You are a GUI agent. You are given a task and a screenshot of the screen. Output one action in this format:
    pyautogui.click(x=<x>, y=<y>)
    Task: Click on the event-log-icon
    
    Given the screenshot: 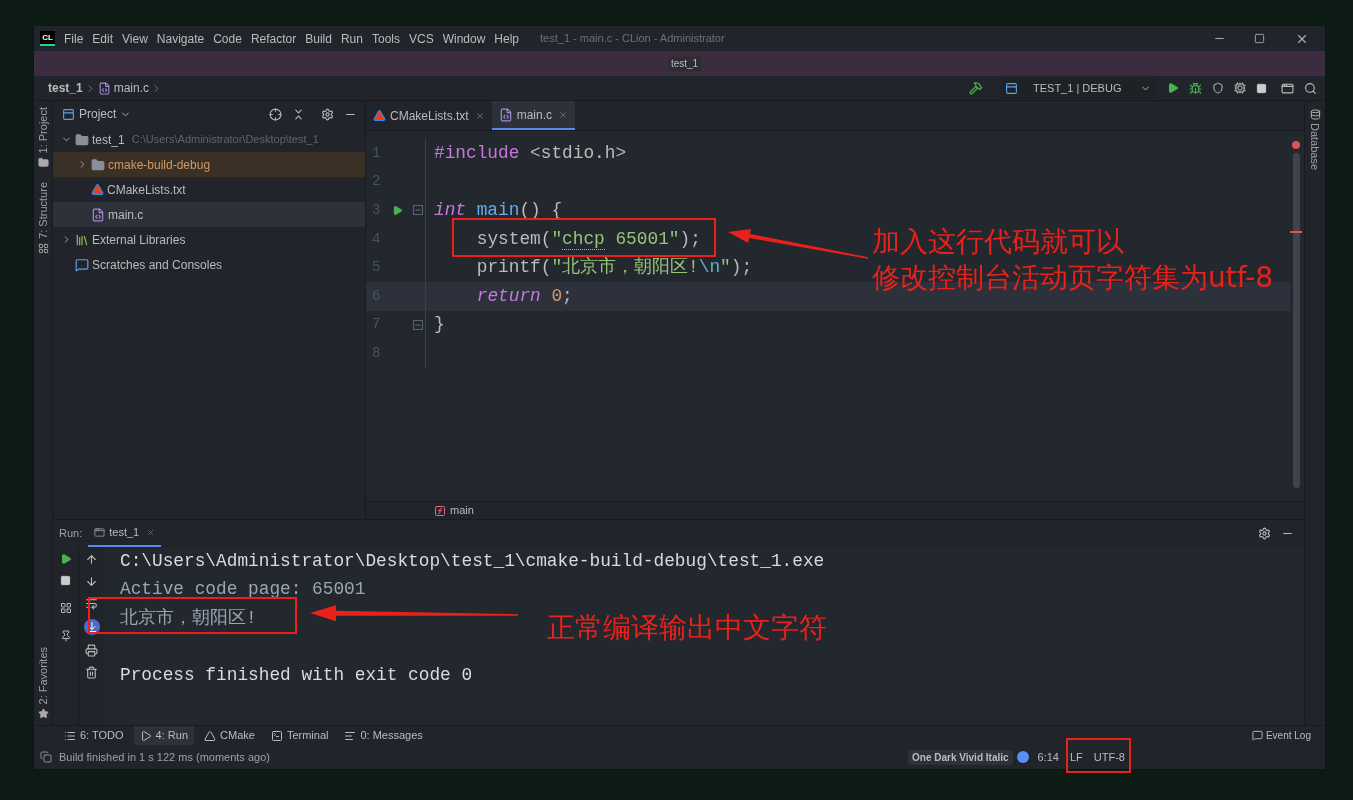 What is the action you would take?
    pyautogui.click(x=1257, y=735)
    